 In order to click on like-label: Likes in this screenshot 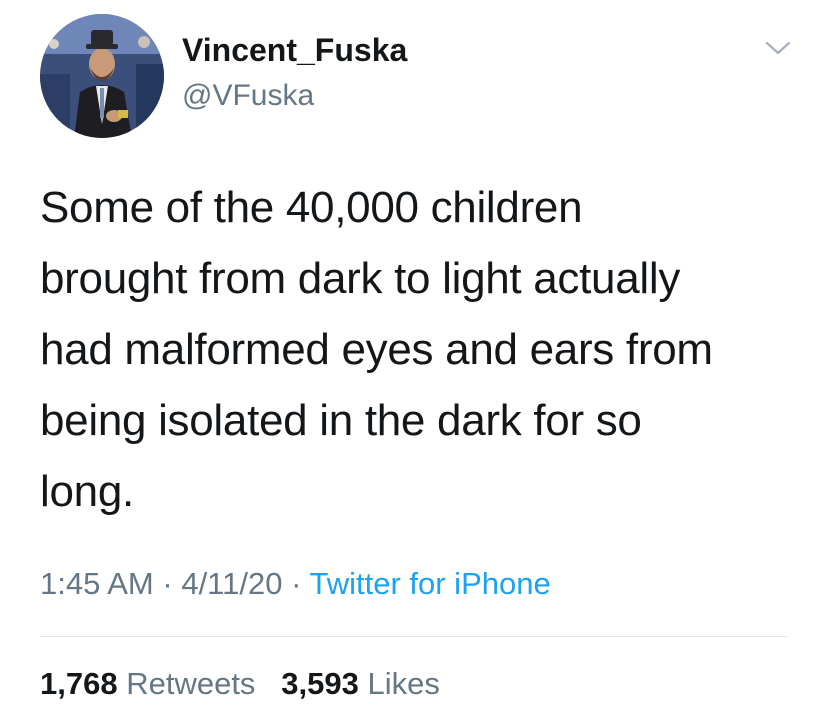, I will do `click(403, 683)`.